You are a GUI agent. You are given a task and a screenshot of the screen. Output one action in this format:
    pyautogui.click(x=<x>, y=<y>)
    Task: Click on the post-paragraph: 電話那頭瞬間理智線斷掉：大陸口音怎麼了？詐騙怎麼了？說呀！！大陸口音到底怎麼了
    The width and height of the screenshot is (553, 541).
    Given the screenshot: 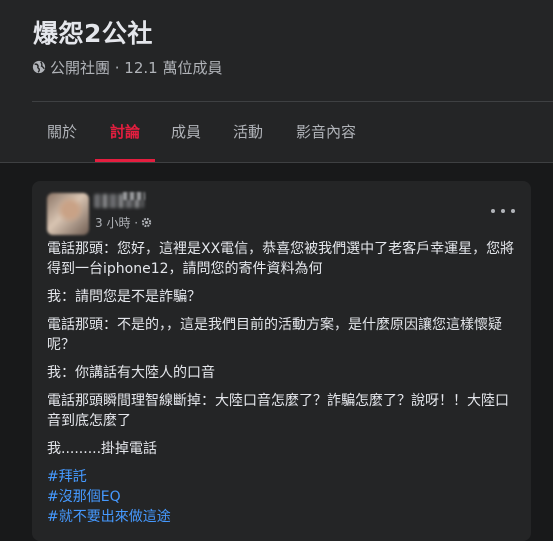 What is the action you would take?
    pyautogui.click(x=278, y=411)
    